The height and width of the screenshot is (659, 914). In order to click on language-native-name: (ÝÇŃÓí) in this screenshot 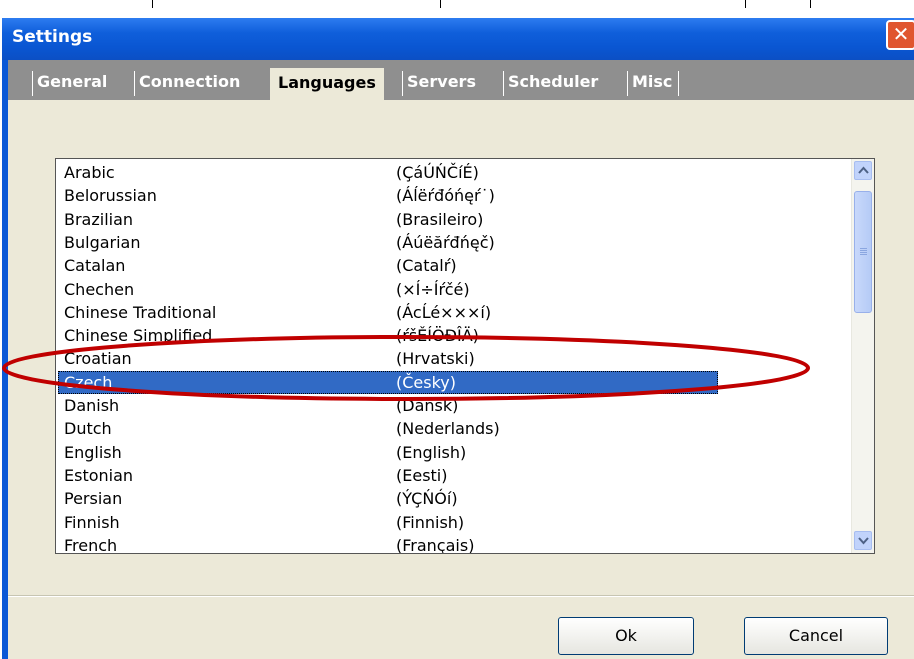, I will do `click(427, 499)`.